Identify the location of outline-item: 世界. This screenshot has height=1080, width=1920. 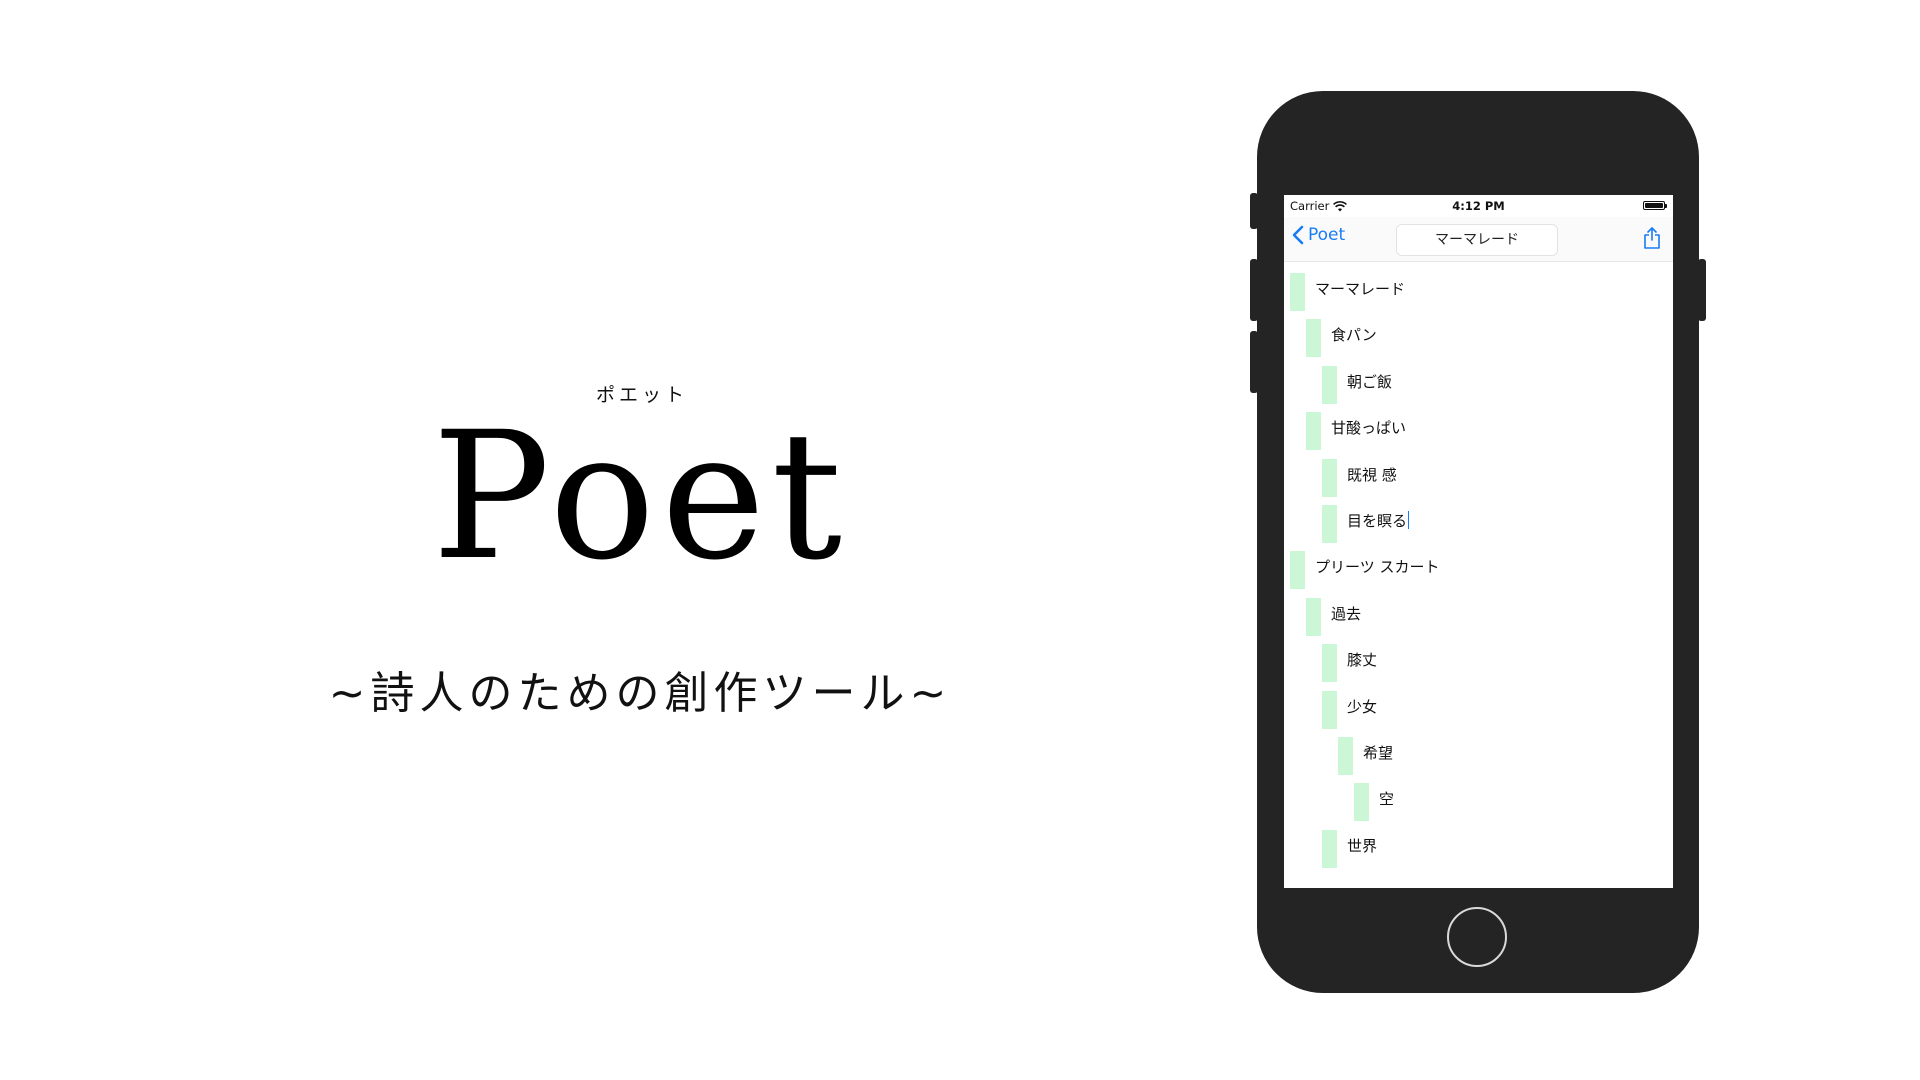
(1478, 846).